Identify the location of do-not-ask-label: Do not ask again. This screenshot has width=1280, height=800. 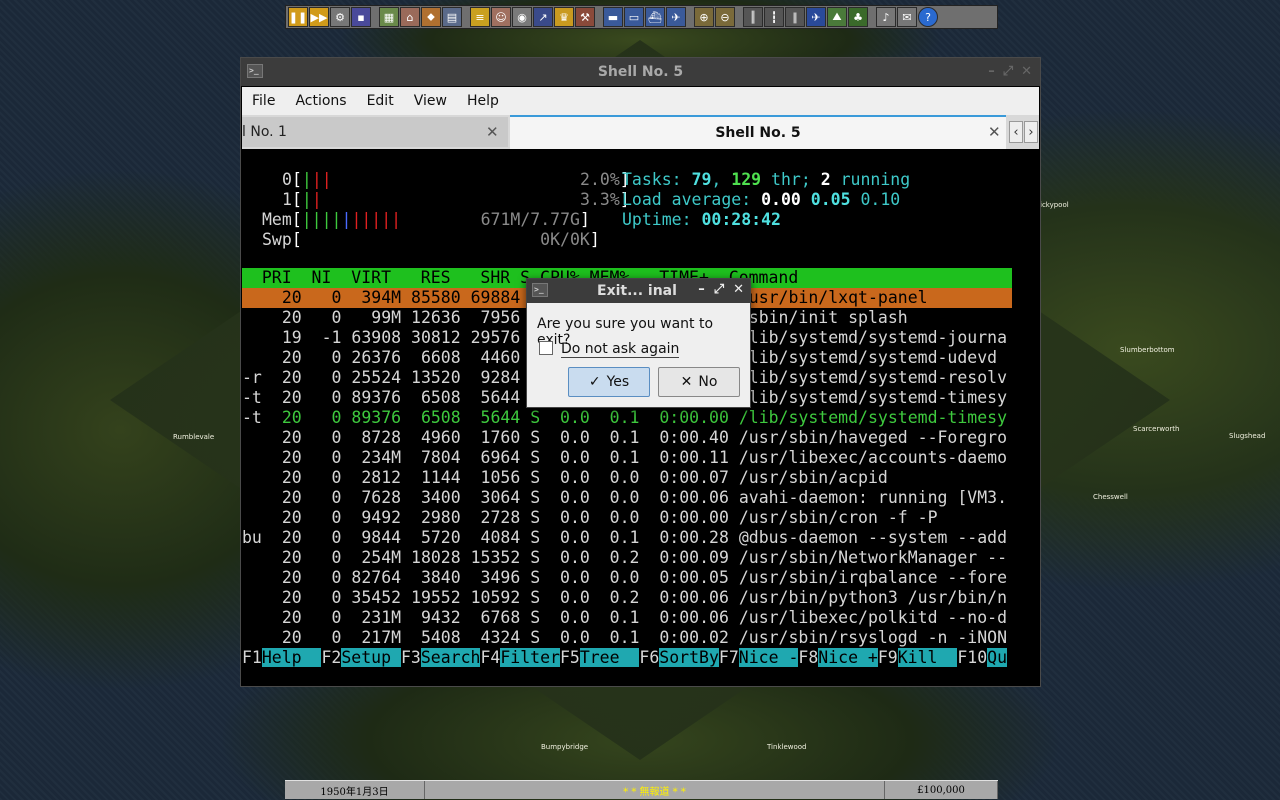
(620, 349).